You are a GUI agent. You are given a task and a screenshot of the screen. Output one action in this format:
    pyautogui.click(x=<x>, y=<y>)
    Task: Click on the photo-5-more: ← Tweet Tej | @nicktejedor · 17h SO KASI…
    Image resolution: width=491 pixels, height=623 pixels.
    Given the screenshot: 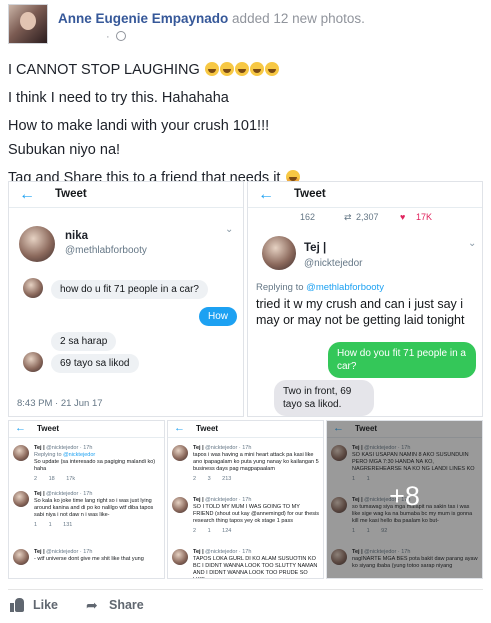 What is the action you would take?
    pyautogui.click(x=404, y=499)
    